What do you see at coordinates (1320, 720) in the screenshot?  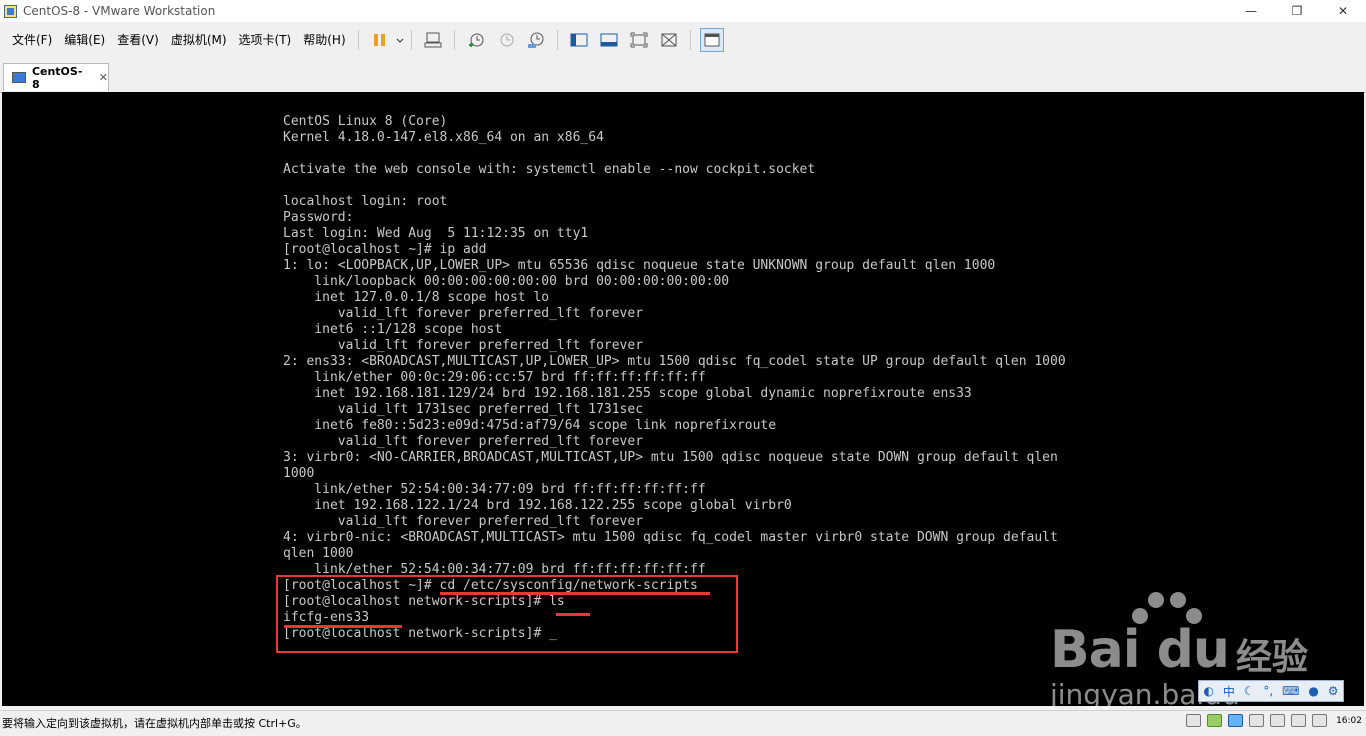 I see `display-icon` at bounding box center [1320, 720].